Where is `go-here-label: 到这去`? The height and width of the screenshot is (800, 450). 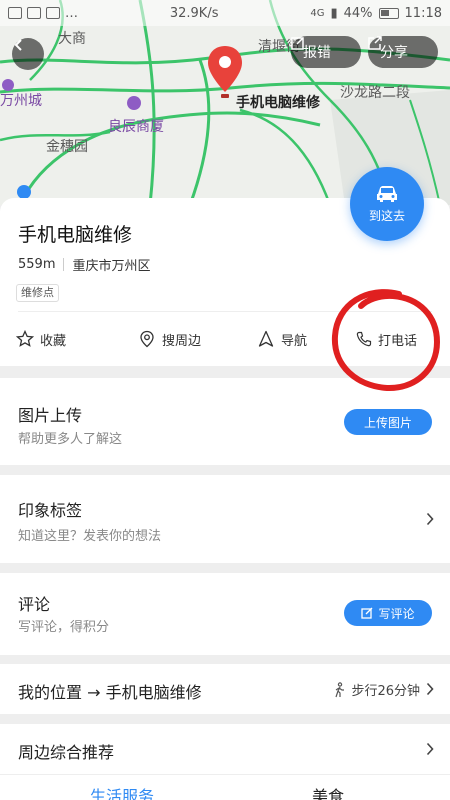 go-here-label: 到这去 is located at coordinates (386, 215).